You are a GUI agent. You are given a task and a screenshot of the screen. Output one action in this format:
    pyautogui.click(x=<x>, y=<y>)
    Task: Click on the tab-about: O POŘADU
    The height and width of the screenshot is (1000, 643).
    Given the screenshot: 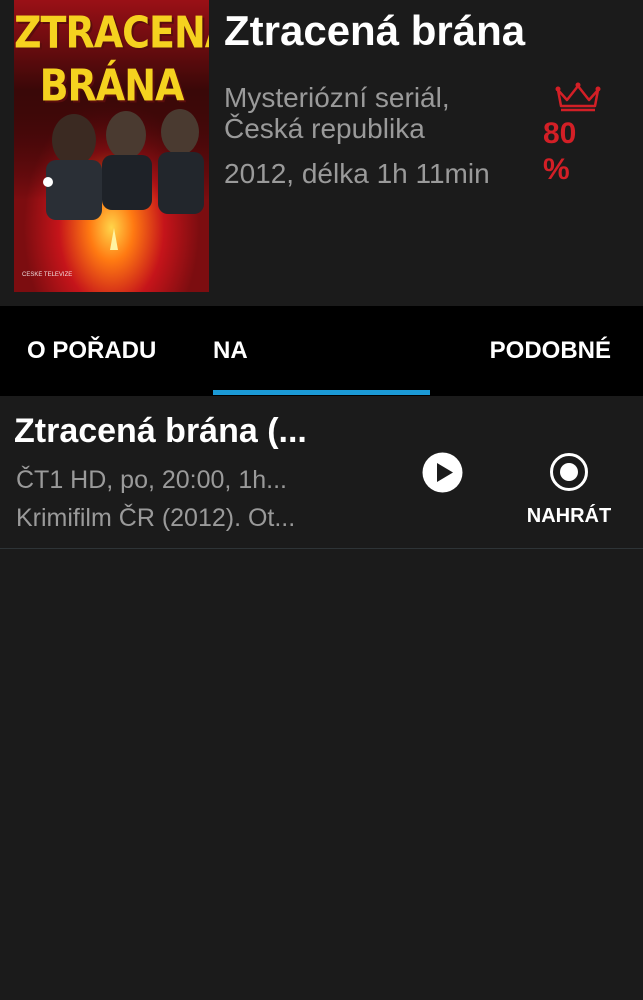 What is the action you would take?
    pyautogui.click(x=91, y=351)
    